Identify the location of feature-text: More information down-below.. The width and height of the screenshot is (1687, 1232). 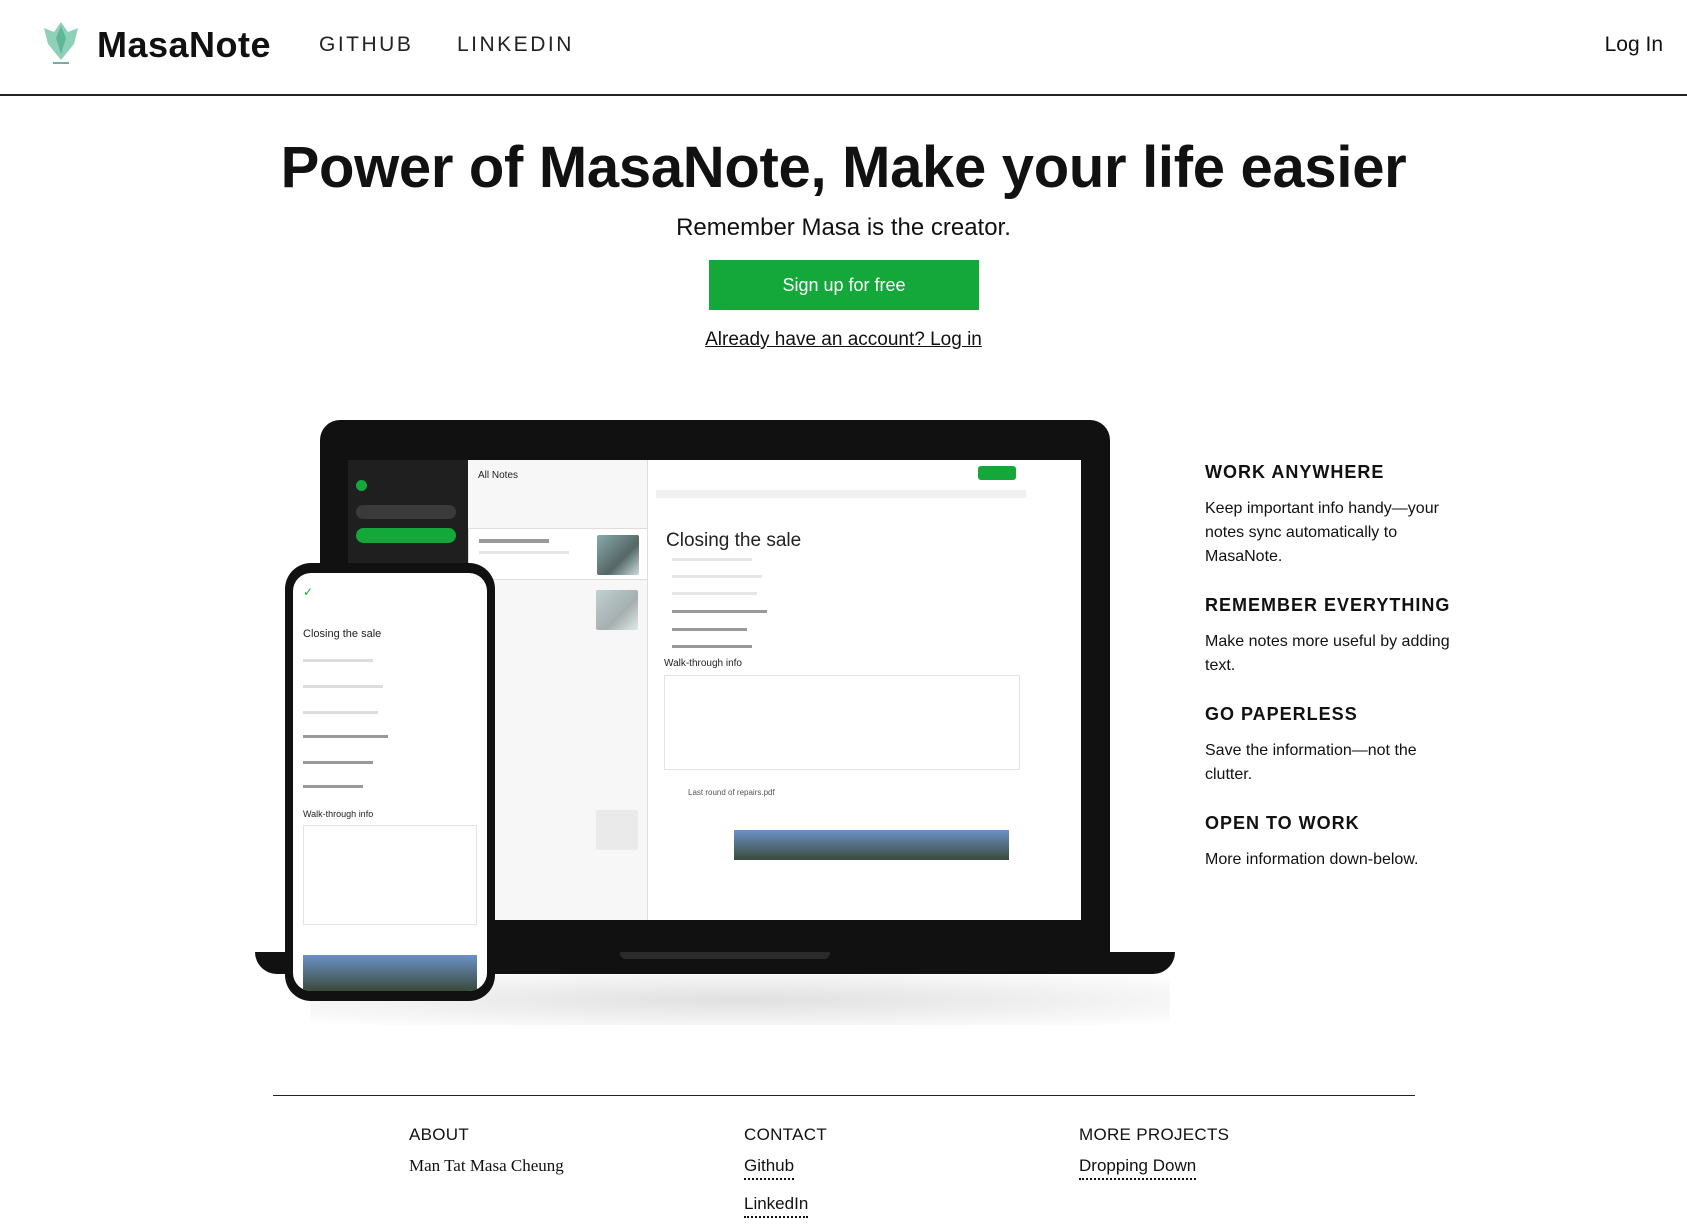
(1312, 859).